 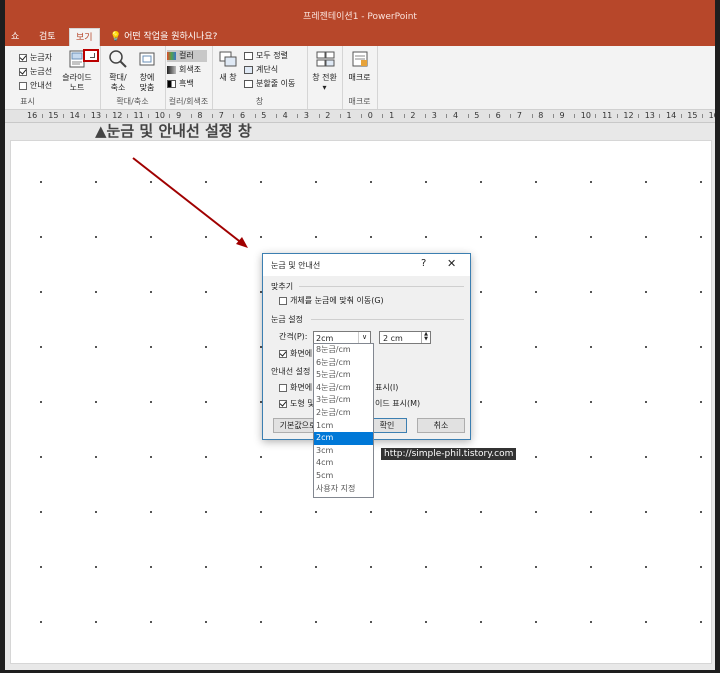 I want to click on dropdown-option: 5눈금/cm, so click(x=343, y=375).